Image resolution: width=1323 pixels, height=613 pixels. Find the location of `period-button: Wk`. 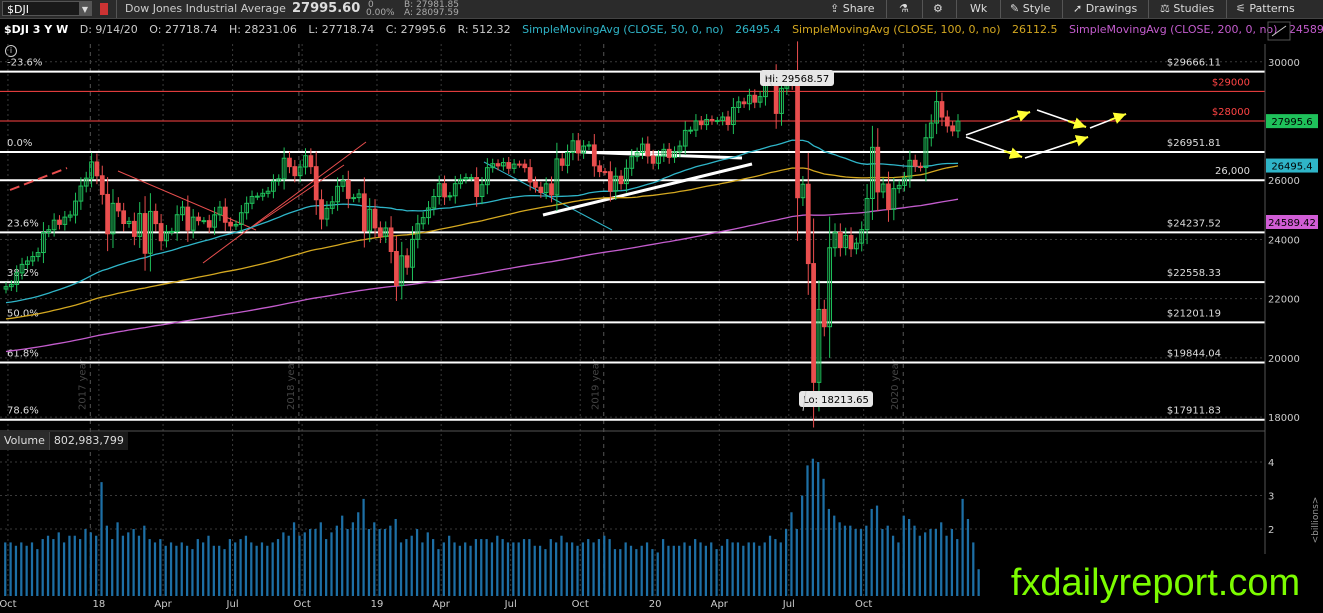

period-button: Wk is located at coordinates (978, 9).